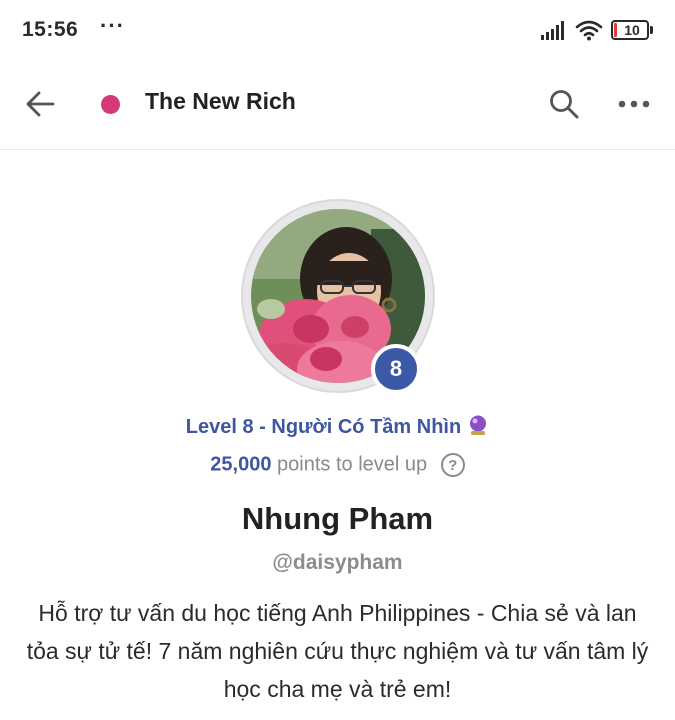 The width and height of the screenshot is (675, 720). I want to click on search-button, so click(564, 104).